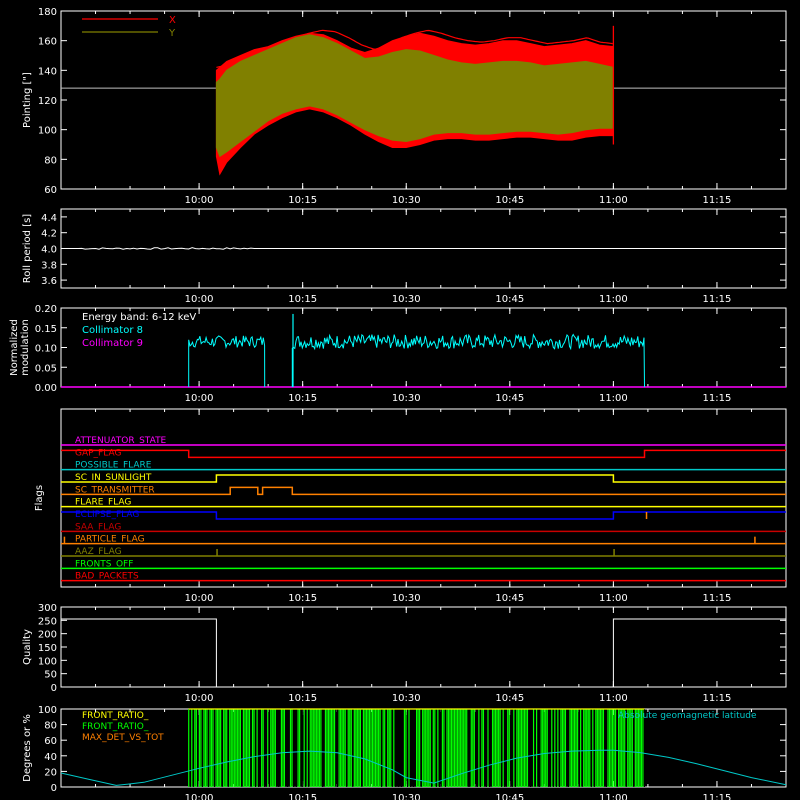 The height and width of the screenshot is (800, 800). Describe the element at coordinates (49, 265) in the screenshot. I see `roll-ytick-label: 3.8` at that location.